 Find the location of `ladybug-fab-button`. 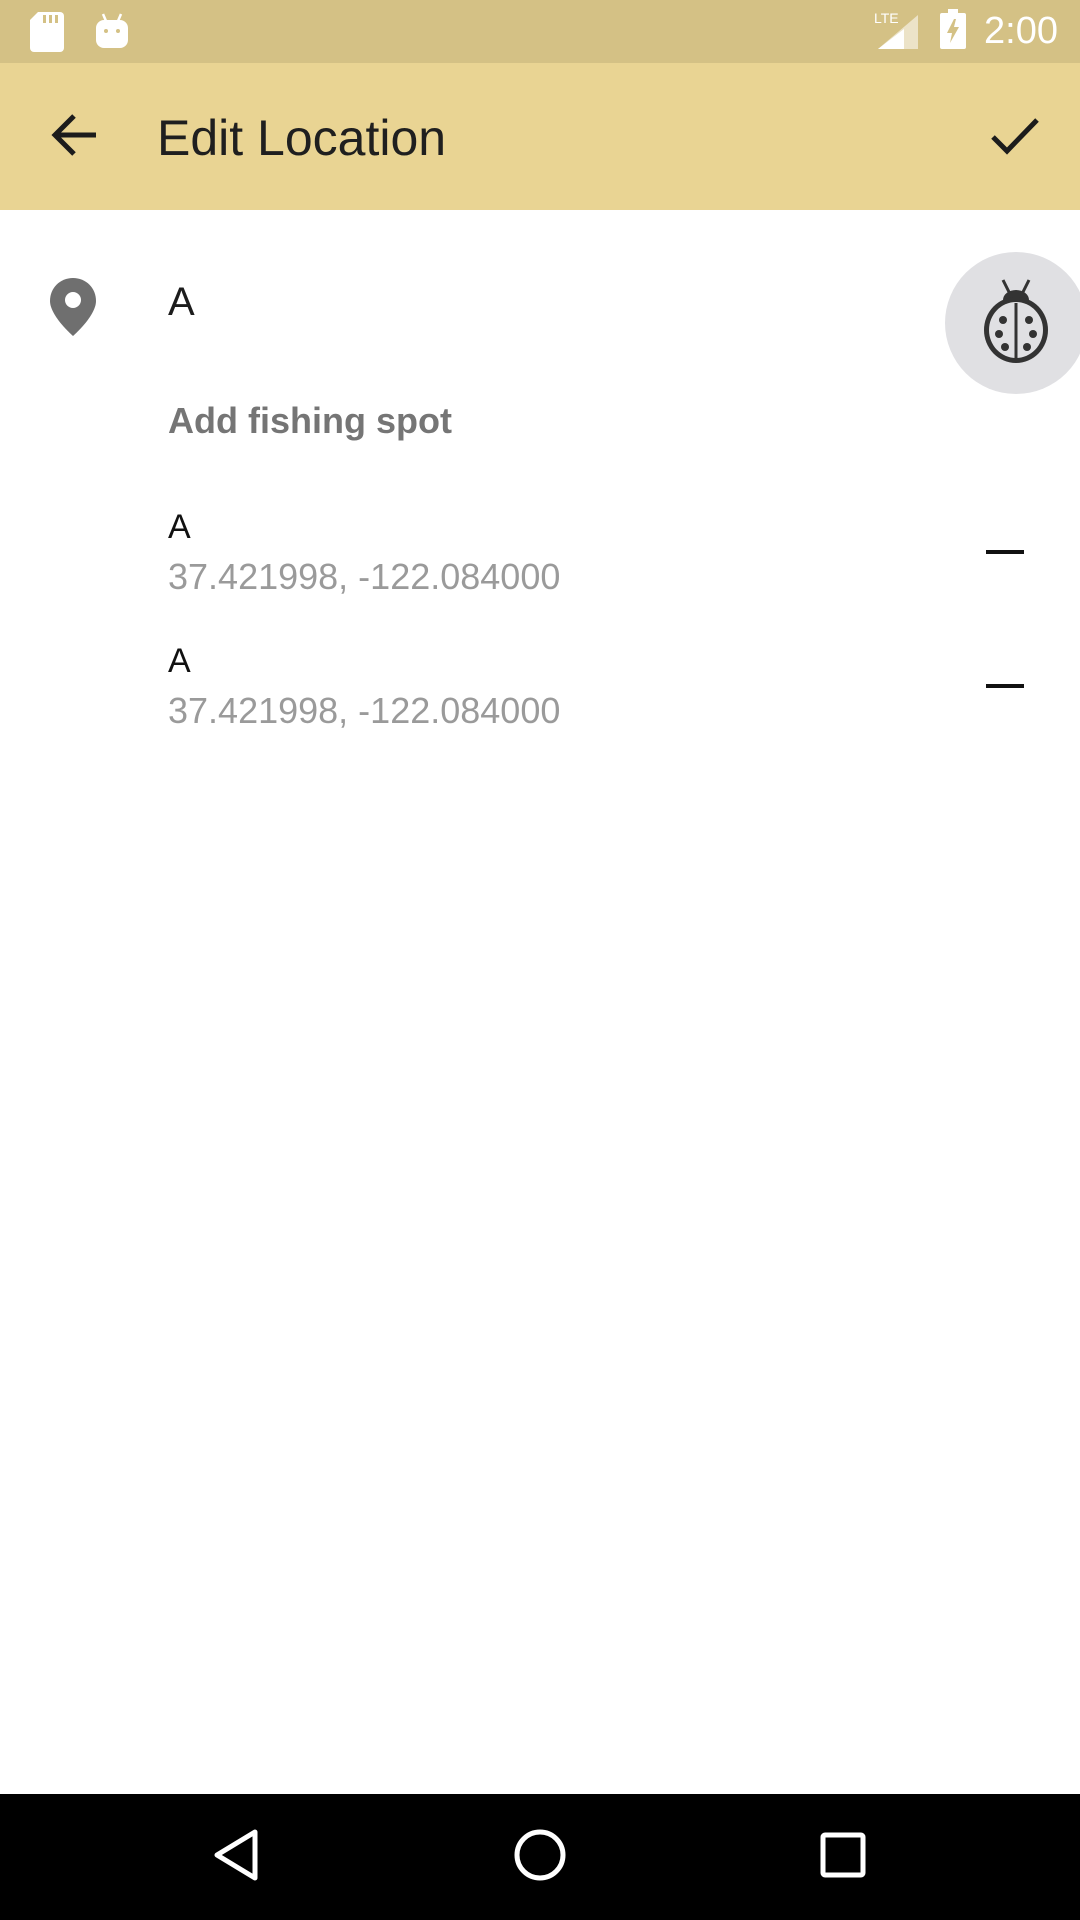

ladybug-fab-button is located at coordinates (1012, 323).